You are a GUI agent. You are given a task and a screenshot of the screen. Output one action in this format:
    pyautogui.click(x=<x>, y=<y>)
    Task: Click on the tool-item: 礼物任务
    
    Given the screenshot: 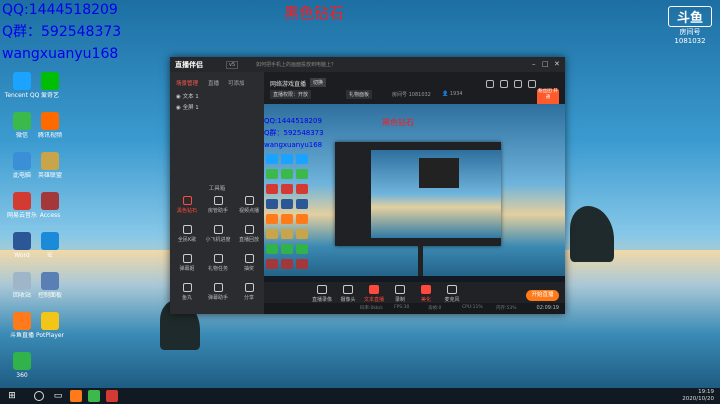 What is the action you would take?
    pyautogui.click(x=218, y=266)
    